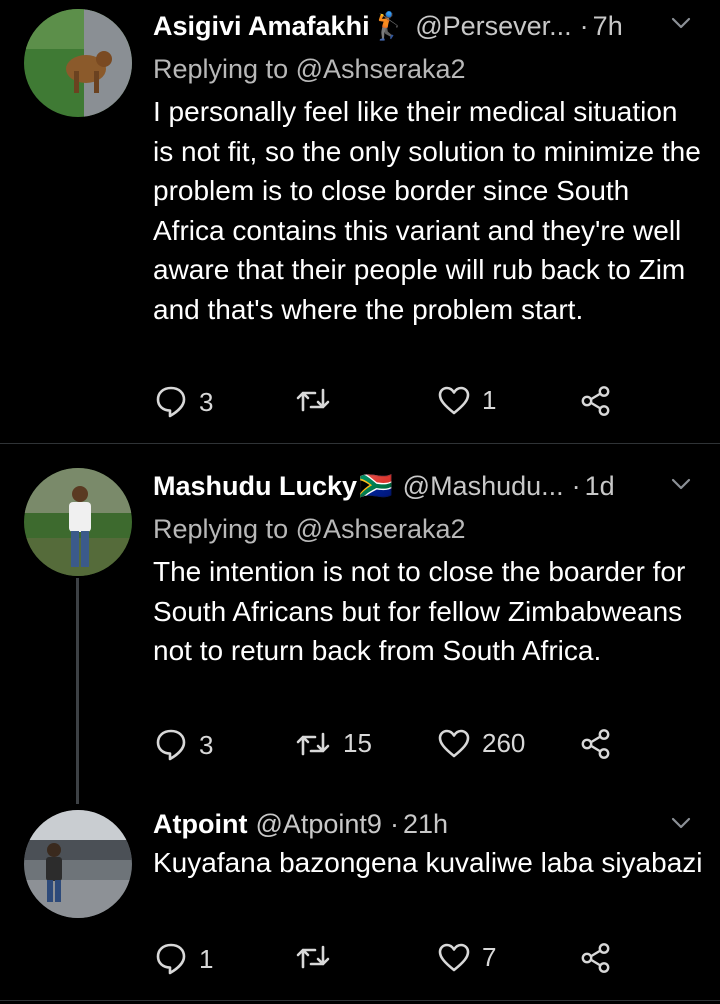  What do you see at coordinates (385, 960) in the screenshot?
I see `tweet-actions: 1 7` at bounding box center [385, 960].